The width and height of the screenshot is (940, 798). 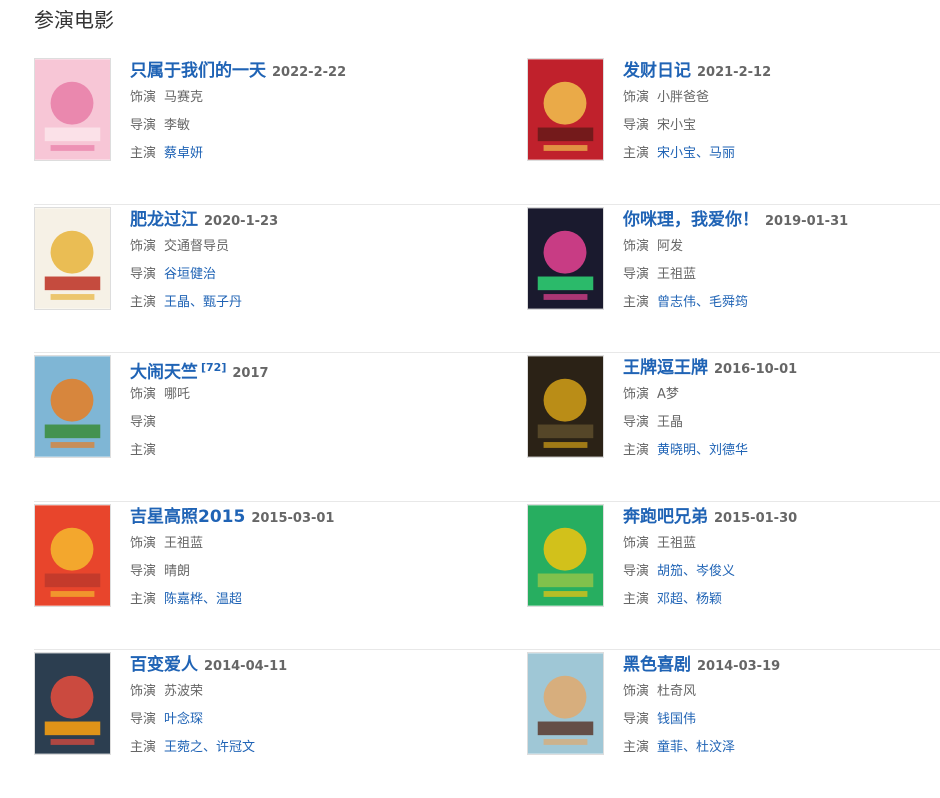 I want to click on movie-title-line: 黑色喜剧 2014-03-19, so click(x=701, y=665).